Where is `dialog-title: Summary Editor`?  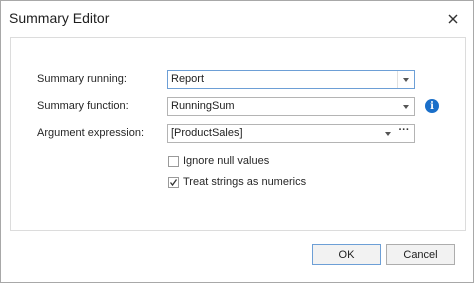
dialog-title: Summary Editor is located at coordinates (59, 18).